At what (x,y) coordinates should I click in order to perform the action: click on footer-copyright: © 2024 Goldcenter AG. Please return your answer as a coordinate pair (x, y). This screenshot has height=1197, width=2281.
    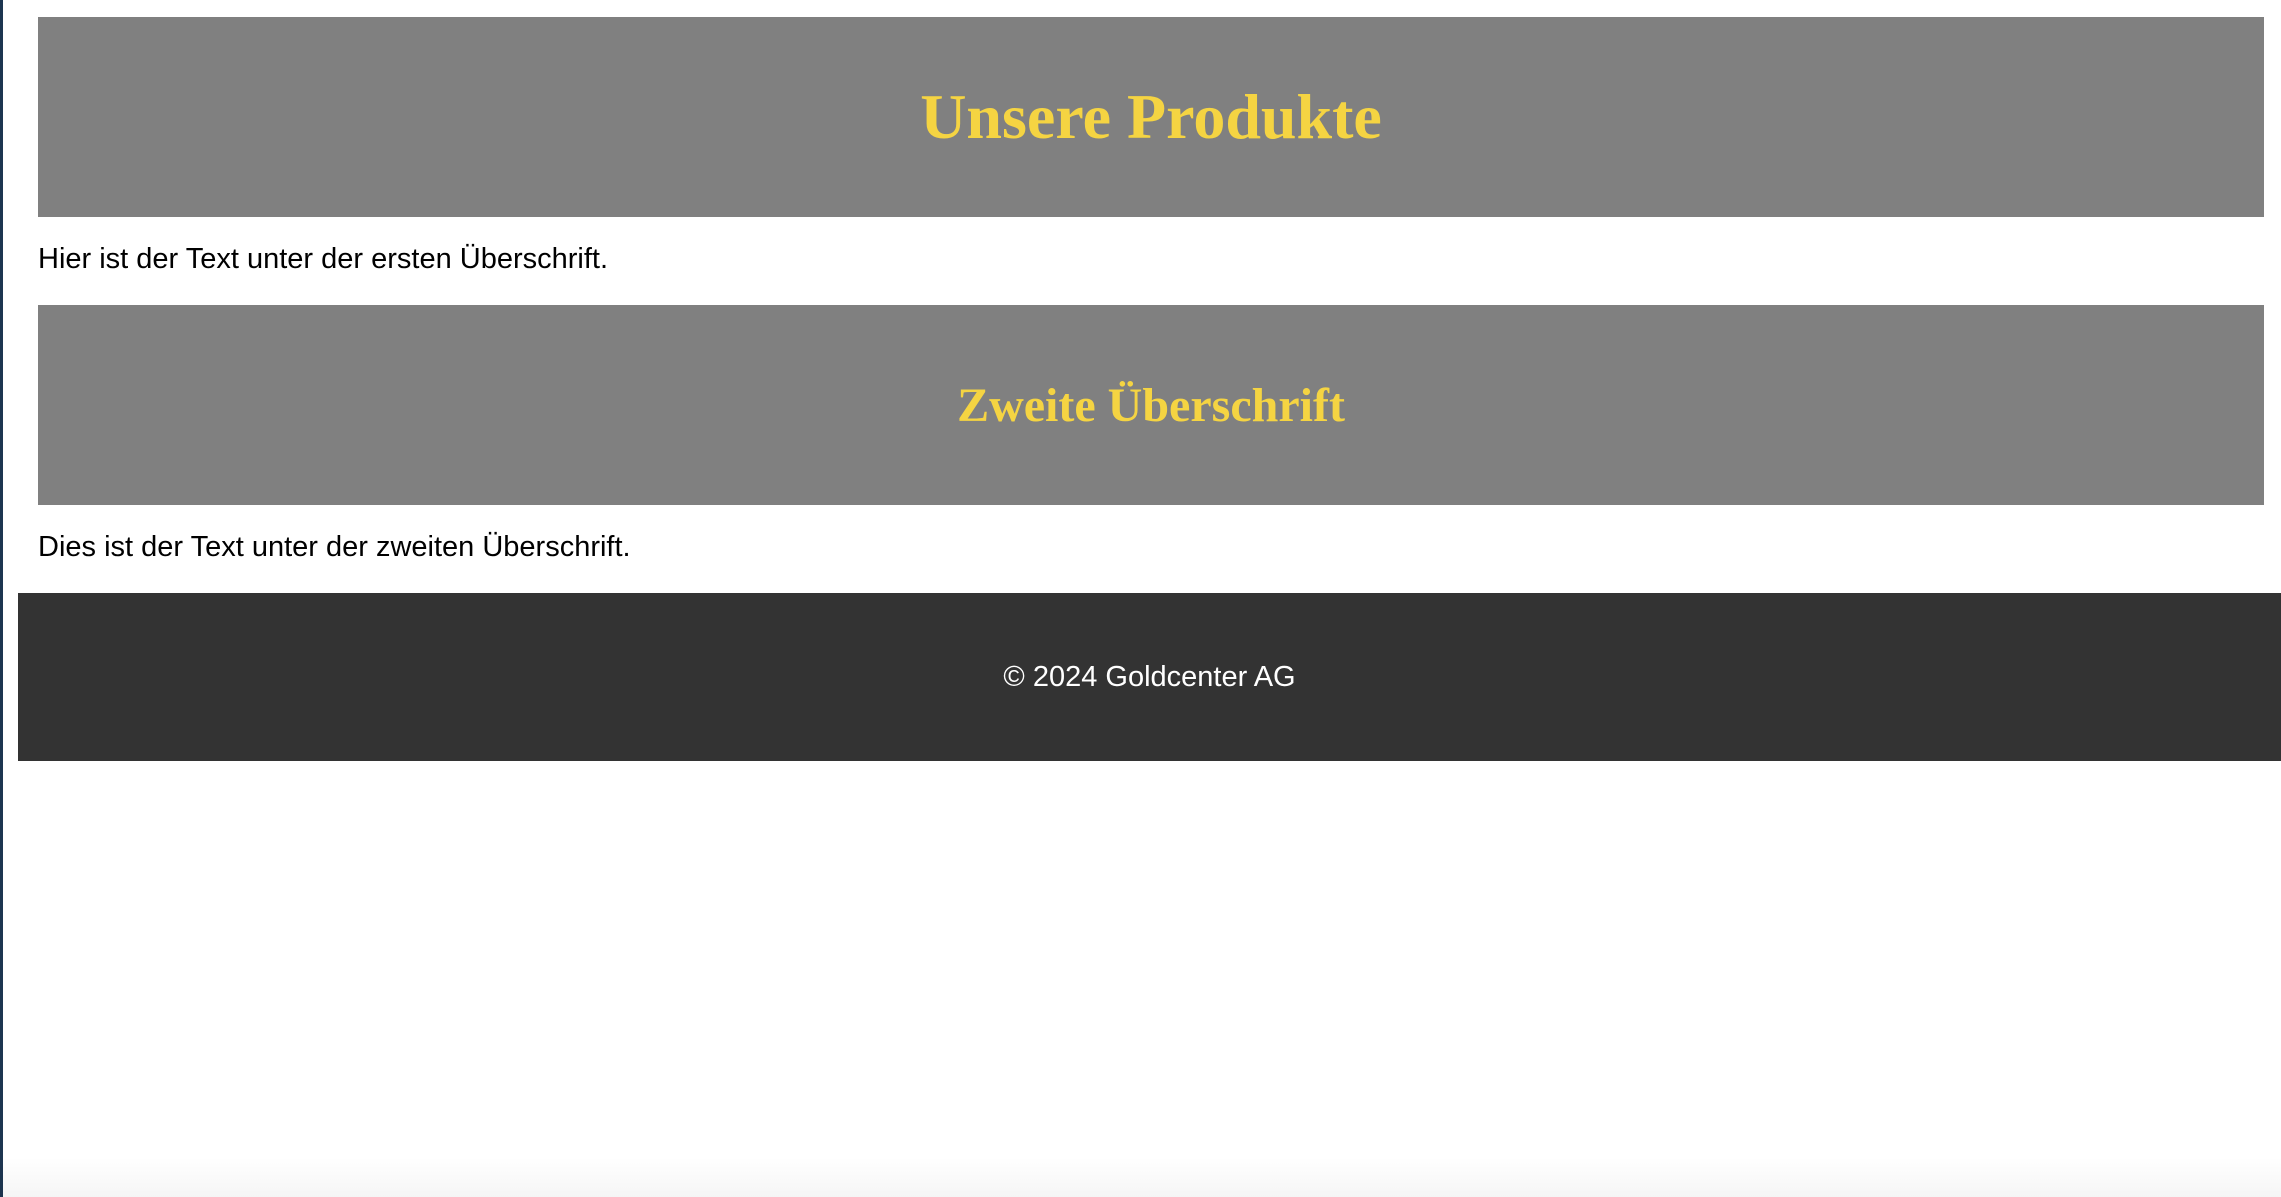
    Looking at the image, I should click on (1149, 676).